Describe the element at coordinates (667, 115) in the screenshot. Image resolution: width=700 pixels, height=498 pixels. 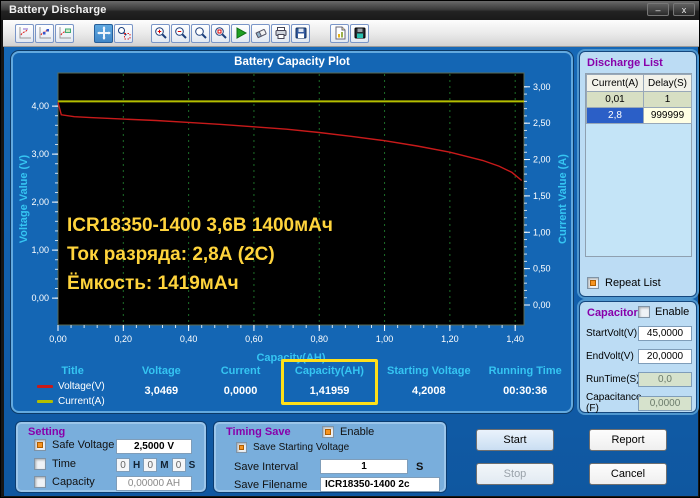
I see `row2-delay-cell: 999999` at that location.